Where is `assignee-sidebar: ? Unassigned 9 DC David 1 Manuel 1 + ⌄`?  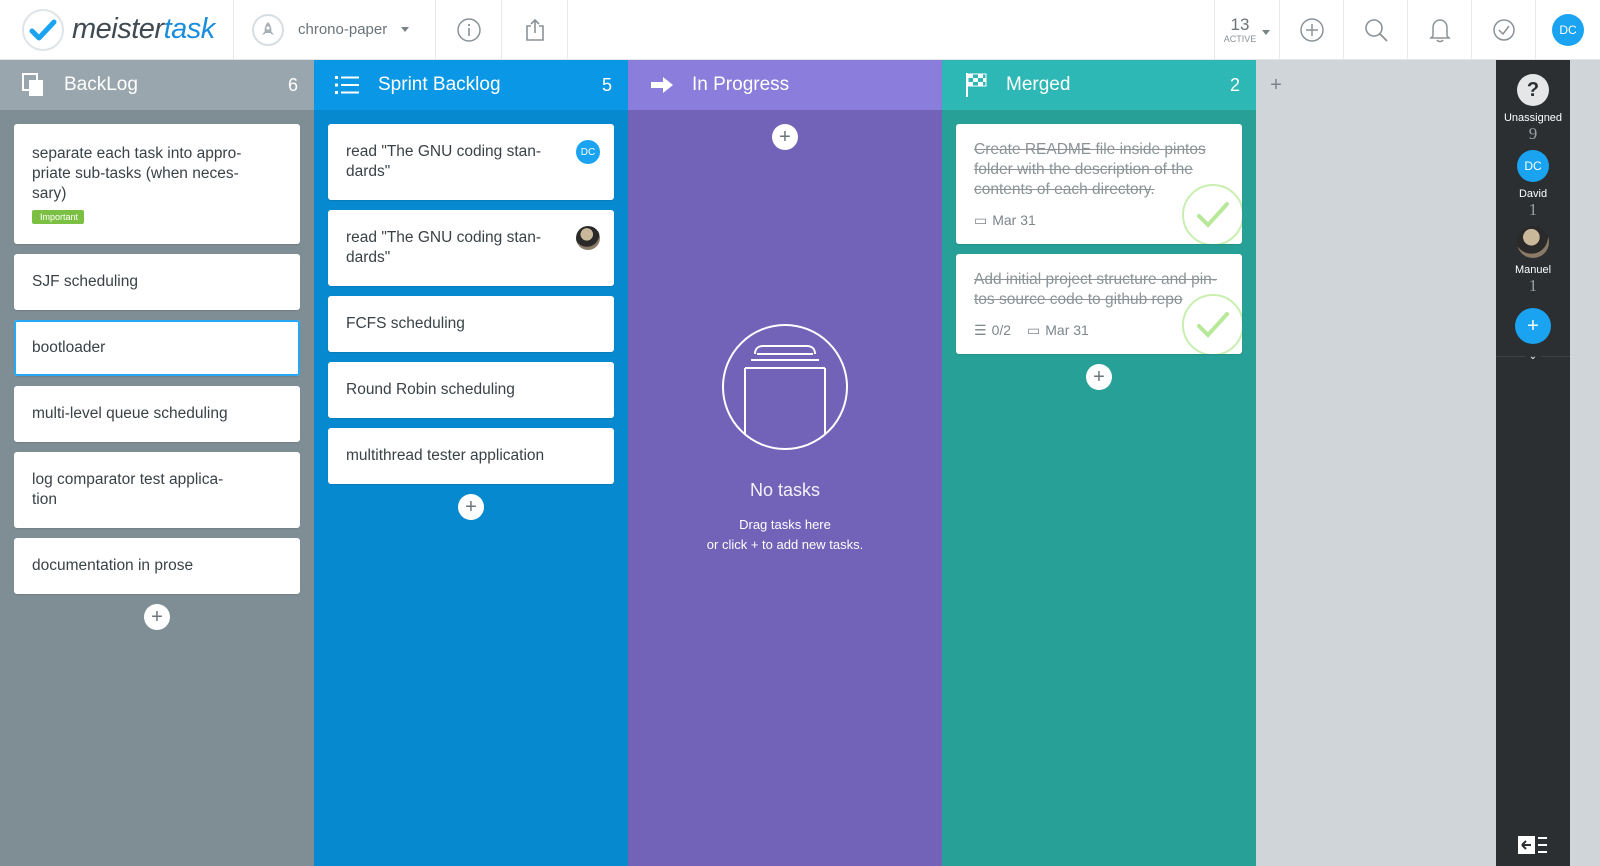 assignee-sidebar: ? Unassigned 9 DC David 1 Manuel 1 + ⌄ is located at coordinates (1533, 463).